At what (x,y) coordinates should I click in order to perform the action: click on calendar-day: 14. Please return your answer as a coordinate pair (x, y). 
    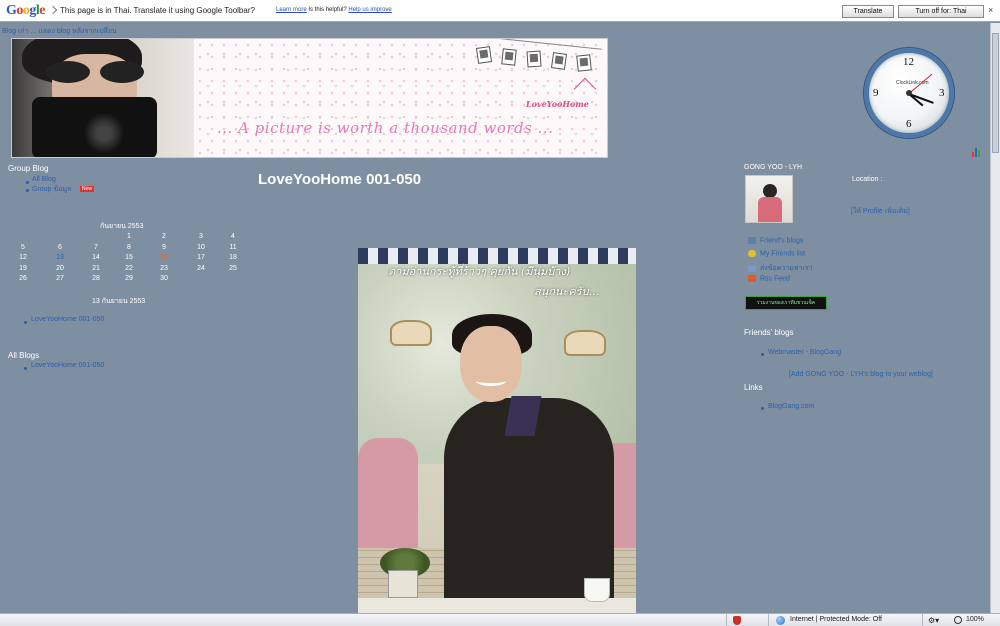
    Looking at the image, I should click on (96, 257).